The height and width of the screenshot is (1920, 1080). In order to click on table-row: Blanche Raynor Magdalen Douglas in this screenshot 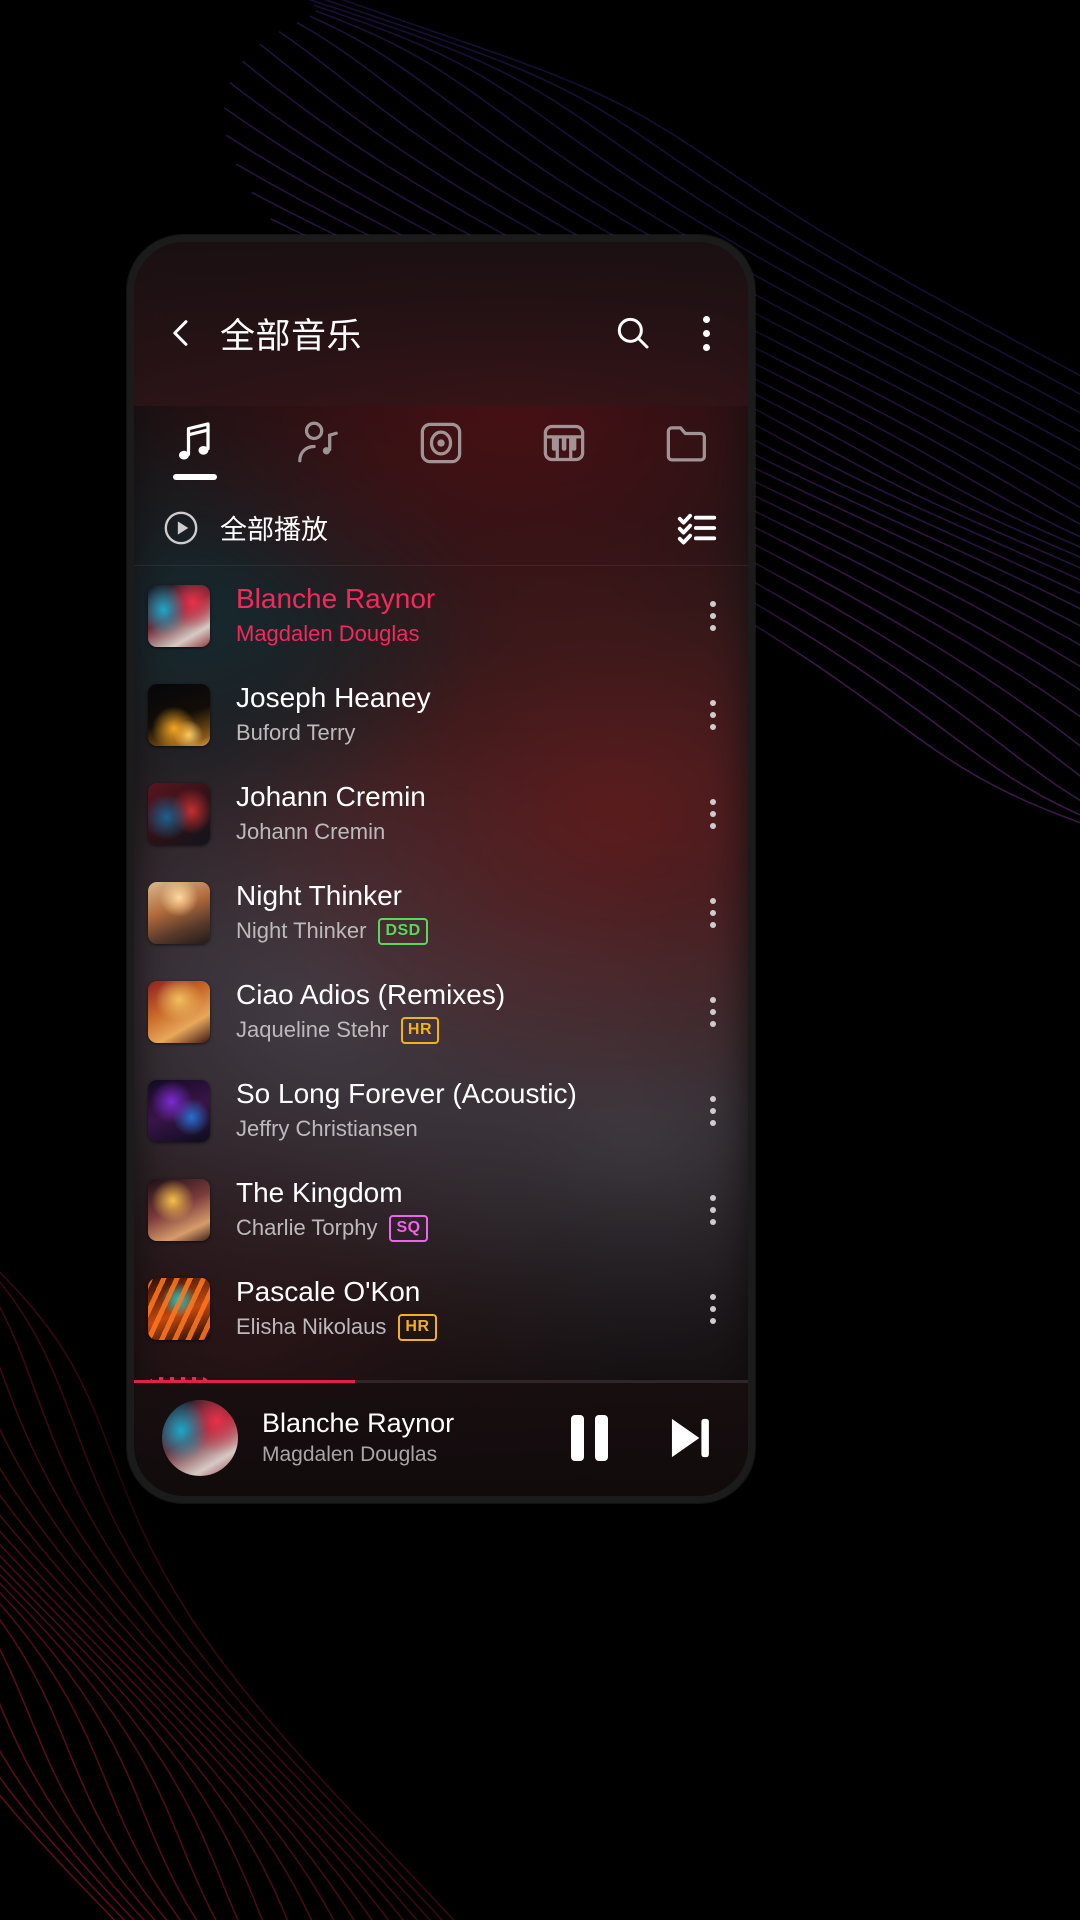, I will do `click(441, 615)`.